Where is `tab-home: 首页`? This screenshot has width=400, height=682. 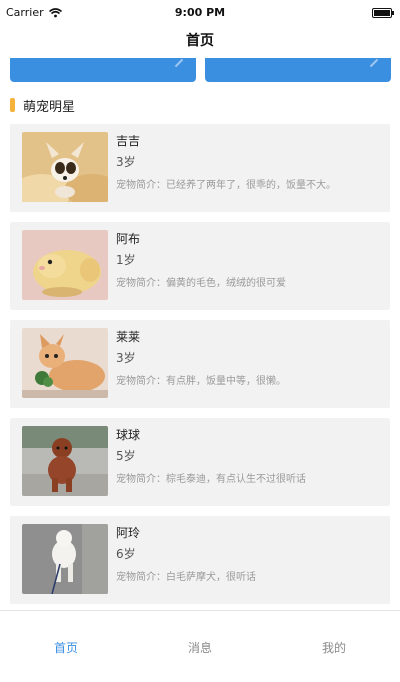 tab-home: 首页 is located at coordinates (66, 647).